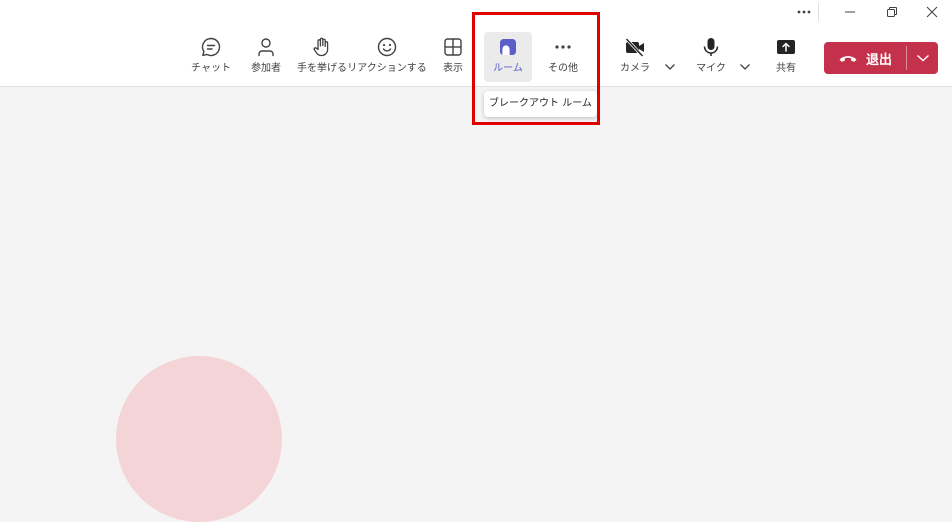 The image size is (952, 522). Describe the element at coordinates (818, 12) in the screenshot. I see `titlebar-divider` at that location.